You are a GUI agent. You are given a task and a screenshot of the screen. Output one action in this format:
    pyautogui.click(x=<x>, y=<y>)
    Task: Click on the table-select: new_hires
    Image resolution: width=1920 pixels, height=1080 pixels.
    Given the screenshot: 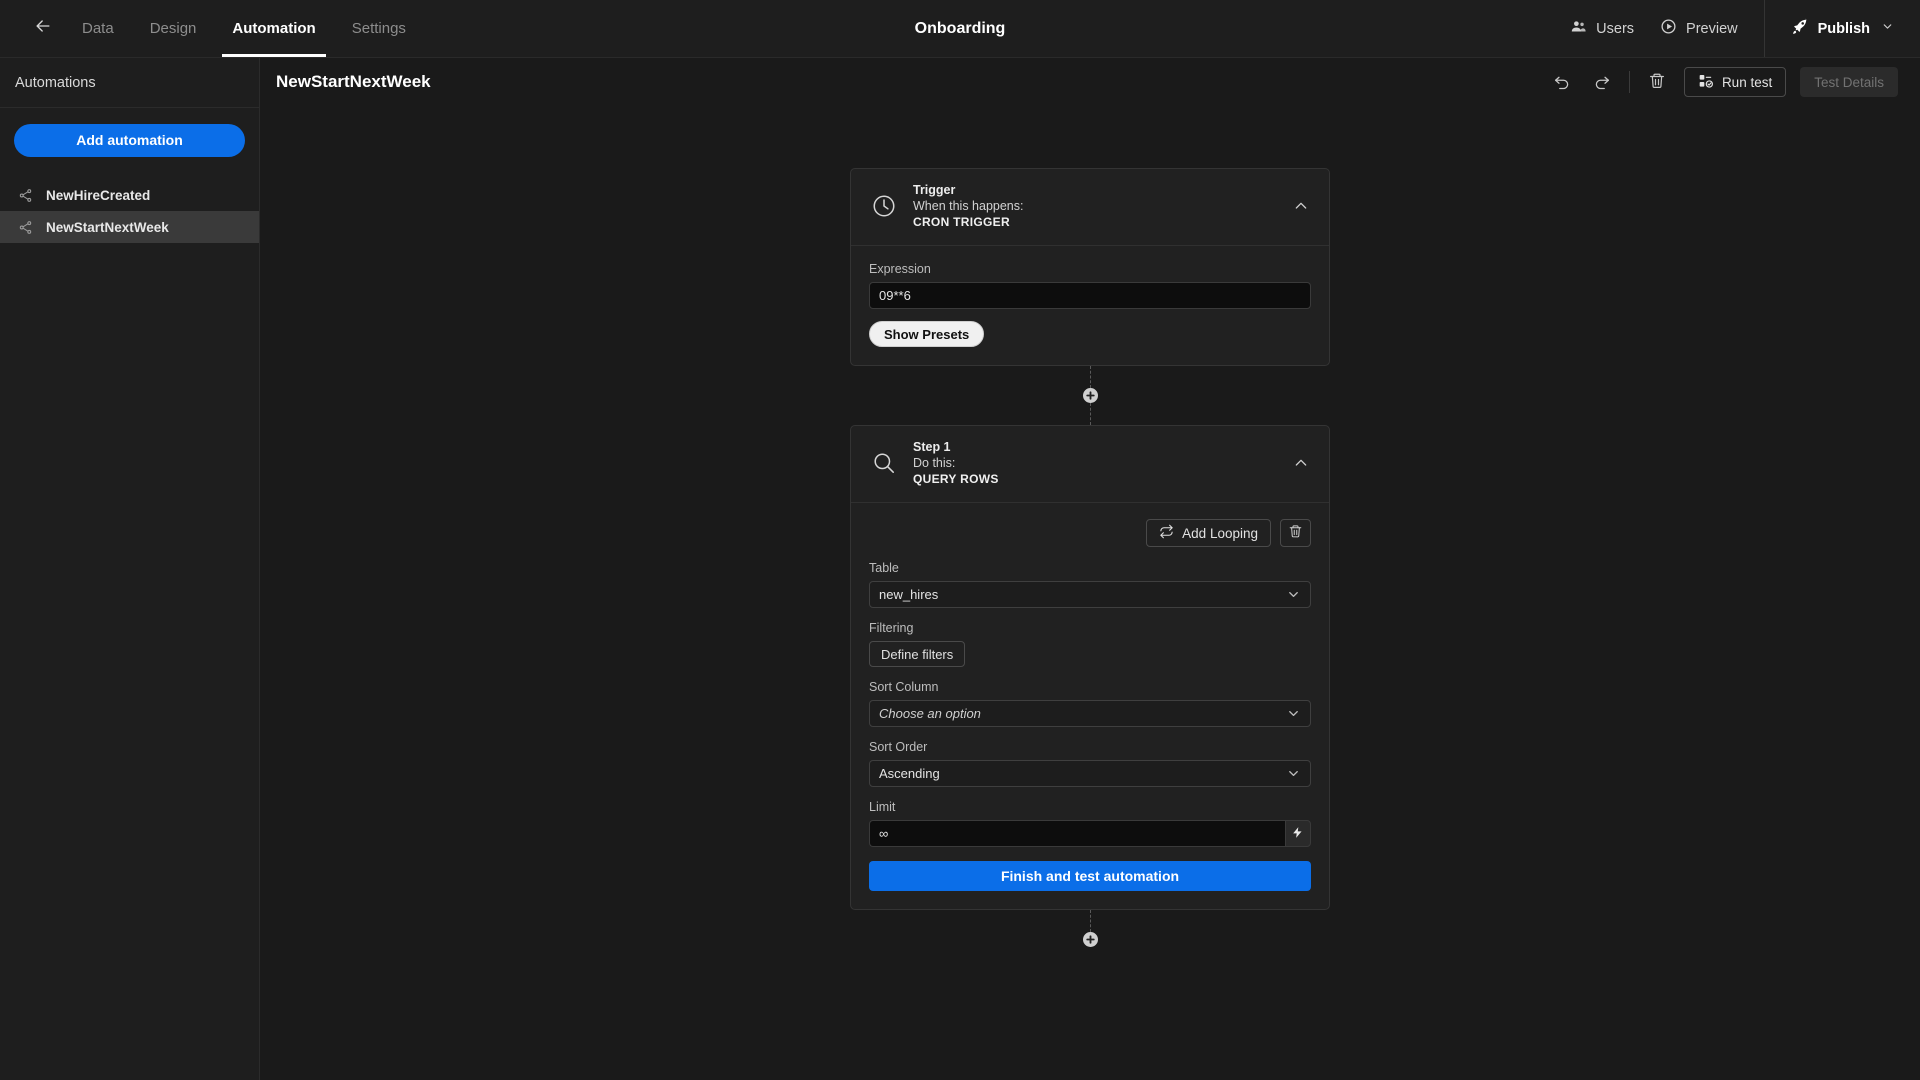 What is the action you would take?
    pyautogui.click(x=1090, y=594)
    